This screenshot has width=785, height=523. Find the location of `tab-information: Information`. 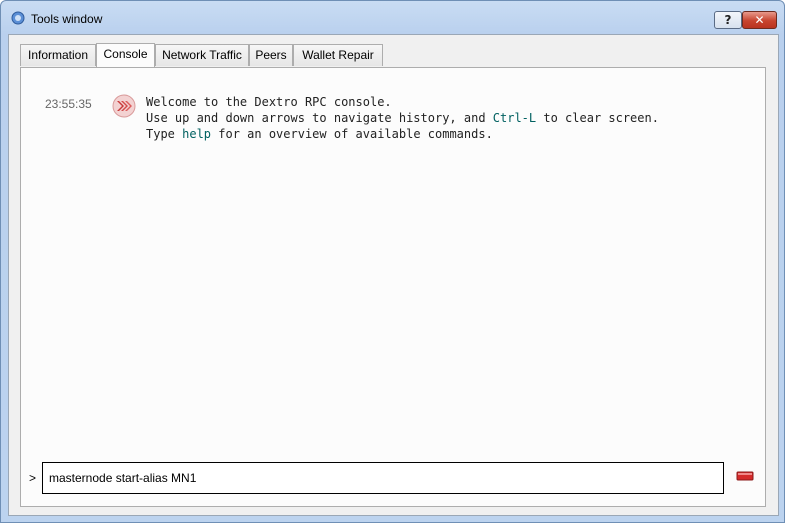

tab-information: Information is located at coordinates (58, 55).